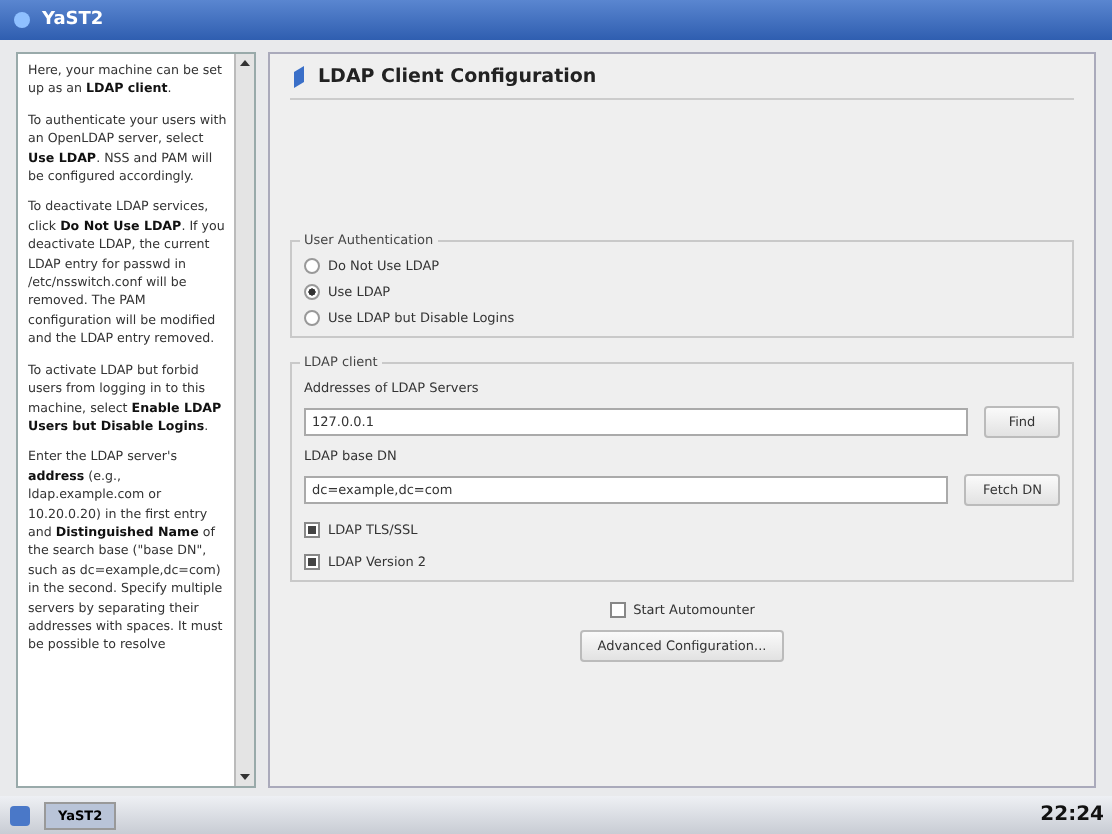 This screenshot has width=1112, height=834. Describe the element at coordinates (1072, 815) in the screenshot. I see `clock: 22:24` at that location.